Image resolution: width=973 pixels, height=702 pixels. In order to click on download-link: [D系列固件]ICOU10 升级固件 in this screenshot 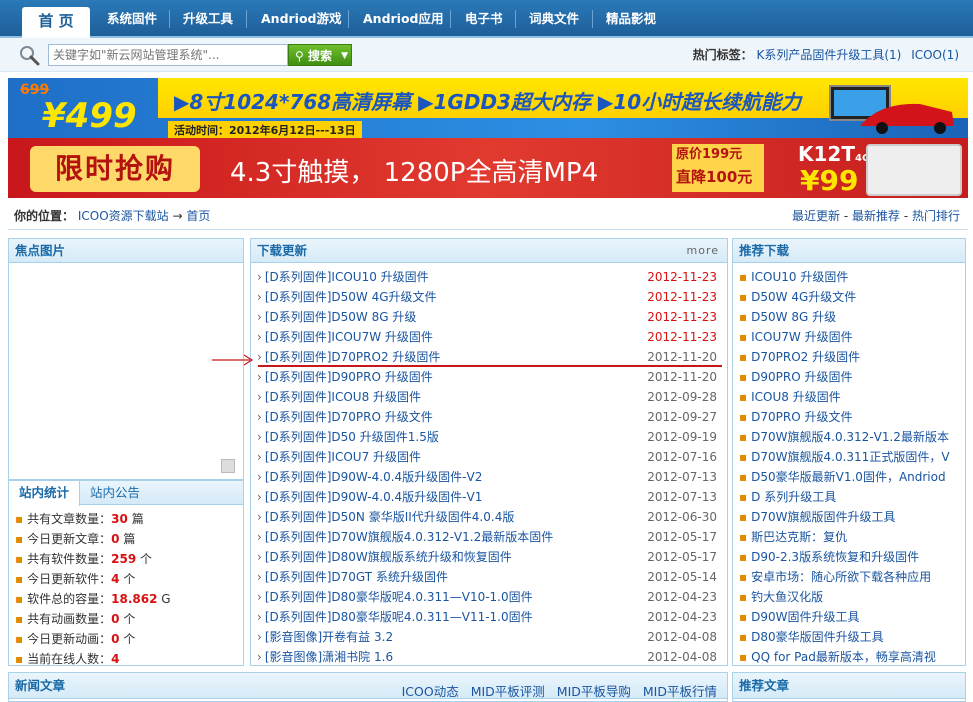, I will do `click(347, 277)`.